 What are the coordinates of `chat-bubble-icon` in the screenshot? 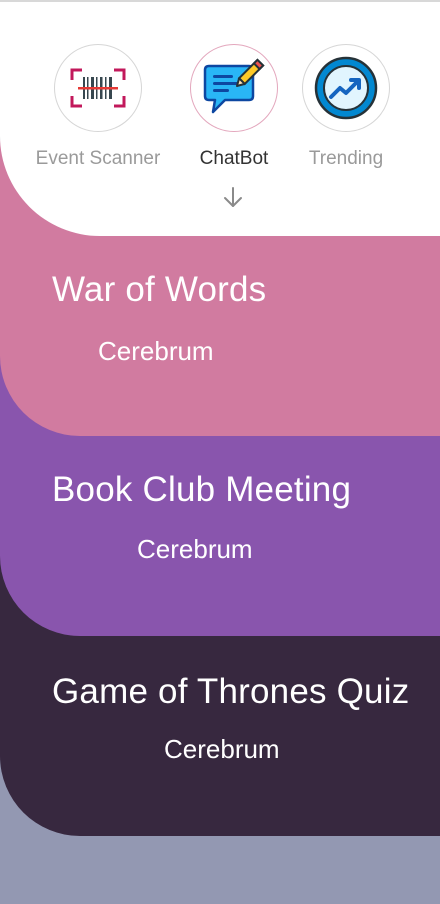 It's located at (234, 86).